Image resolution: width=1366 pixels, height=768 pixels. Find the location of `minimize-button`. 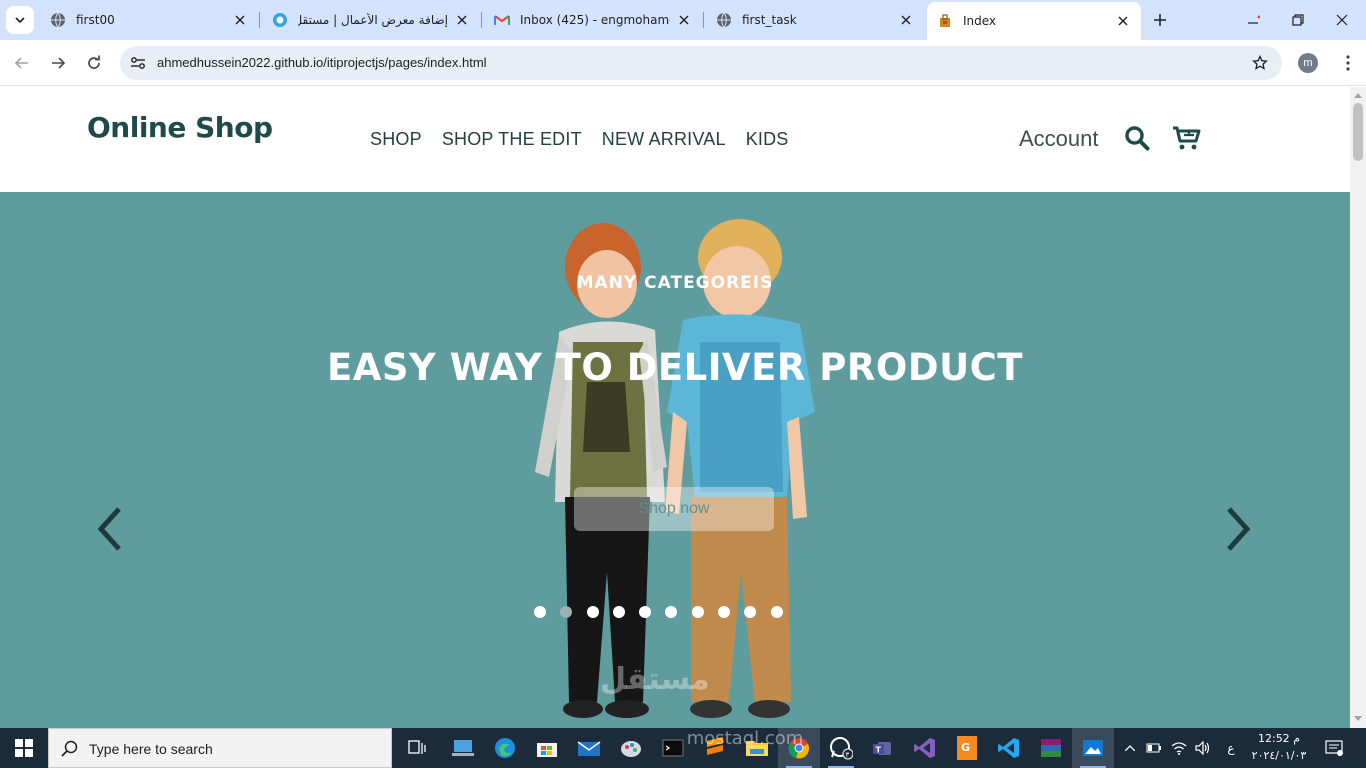

minimize-button is located at coordinates (1254, 20).